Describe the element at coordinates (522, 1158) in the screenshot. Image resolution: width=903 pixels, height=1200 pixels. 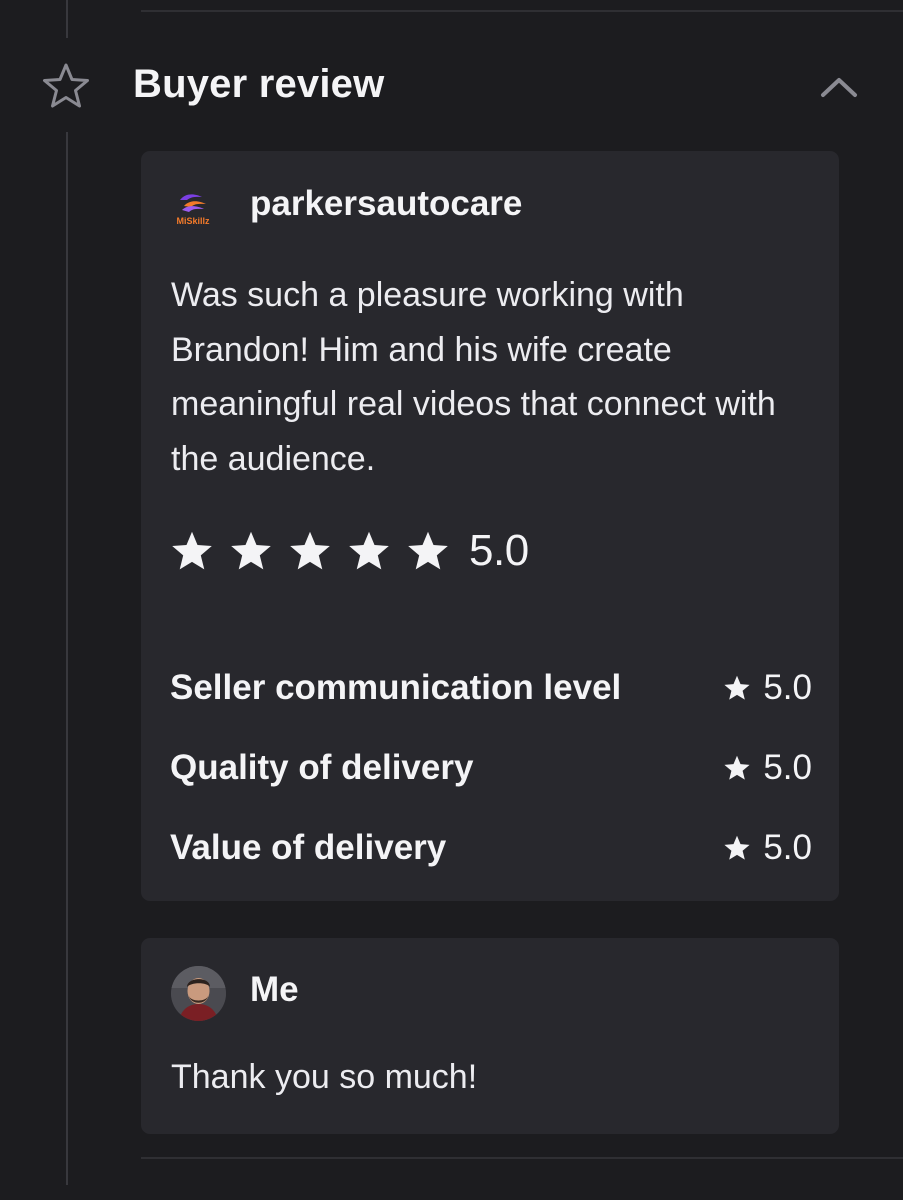
I see `bottom-divider` at that location.